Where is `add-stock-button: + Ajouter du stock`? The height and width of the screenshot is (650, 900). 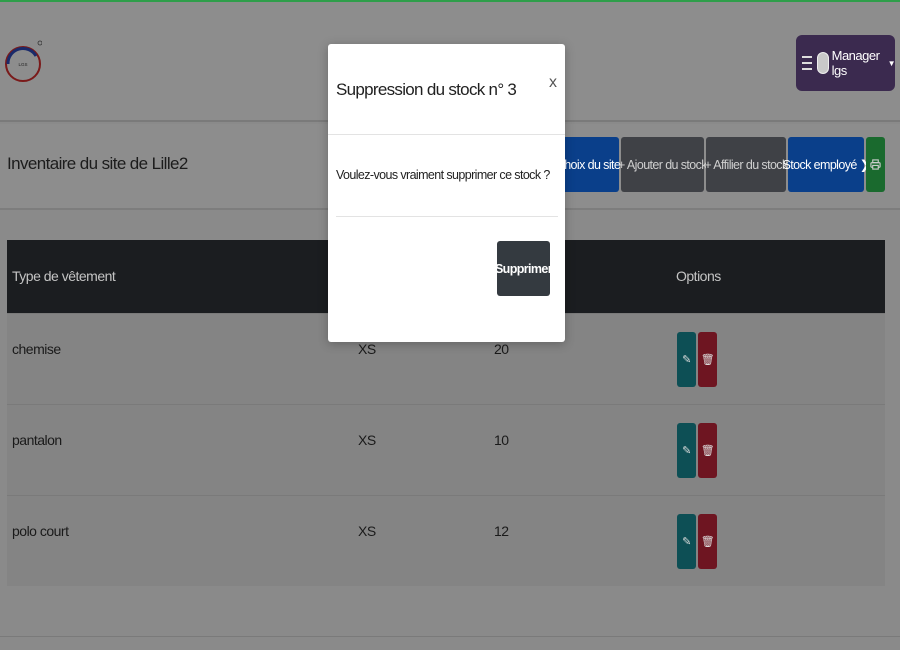
add-stock-button: + Ajouter du stock is located at coordinates (663, 164).